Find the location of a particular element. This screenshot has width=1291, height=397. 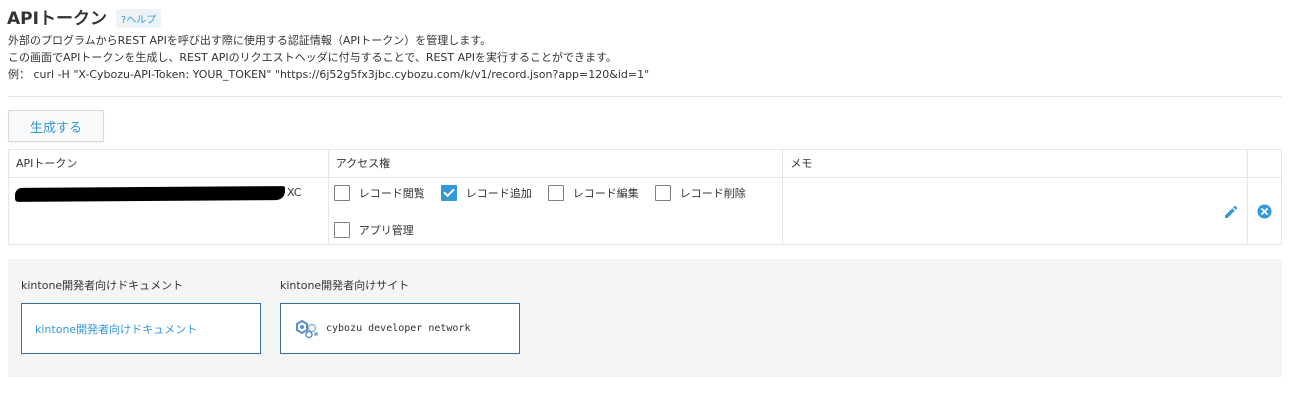

token-cell: XC is located at coordinates (168, 211).